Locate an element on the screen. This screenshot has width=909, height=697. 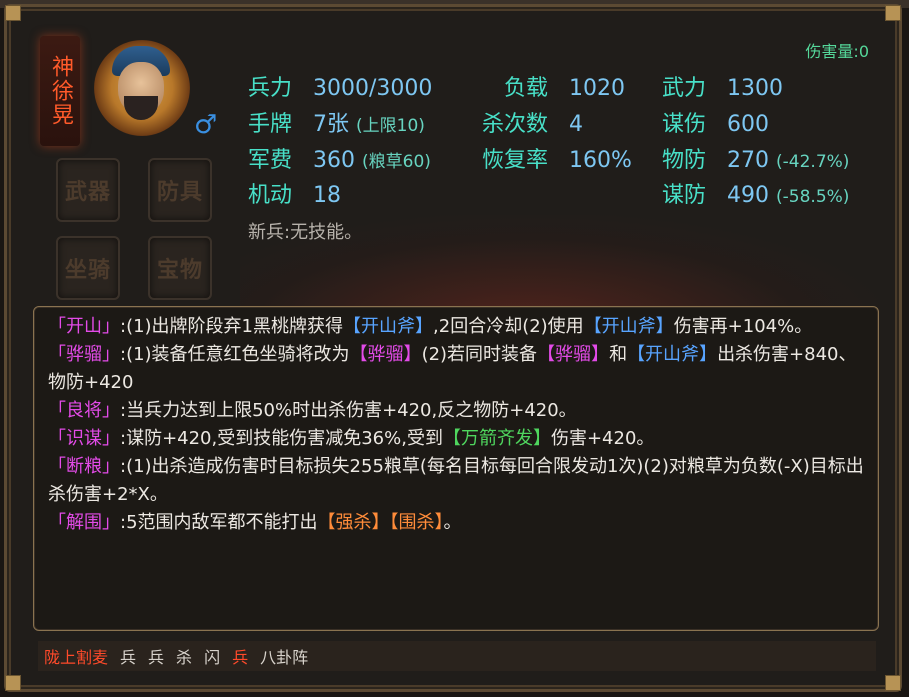
stat-value: 4 is located at coordinates (576, 124).